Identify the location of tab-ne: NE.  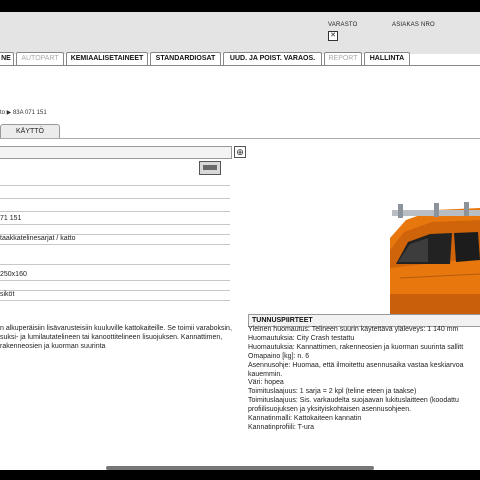
(7, 58).